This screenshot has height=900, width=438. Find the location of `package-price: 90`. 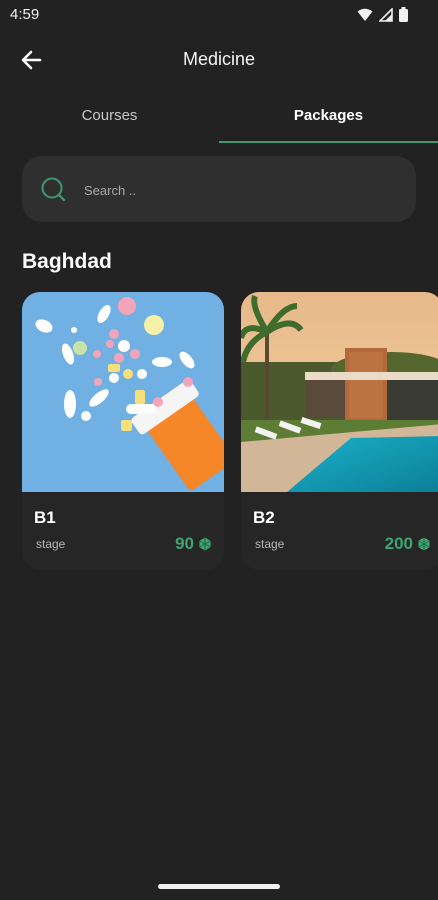

package-price: 90 is located at coordinates (193, 544).